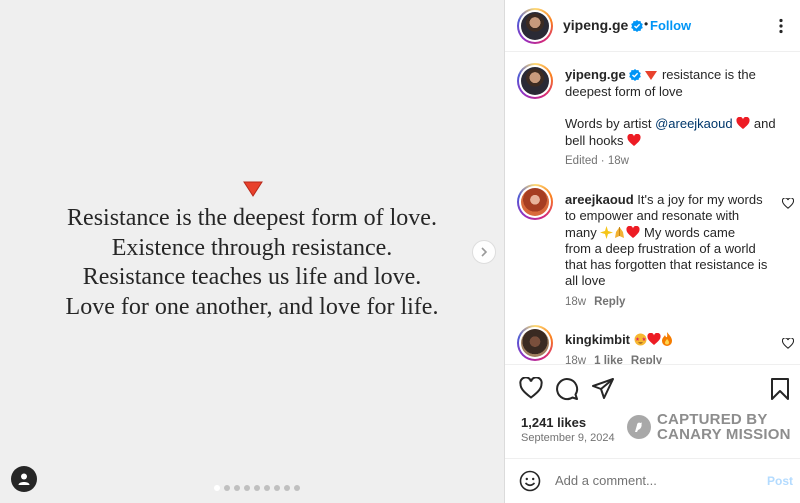  Describe the element at coordinates (603, 389) in the screenshot. I see `share-icon` at that location.